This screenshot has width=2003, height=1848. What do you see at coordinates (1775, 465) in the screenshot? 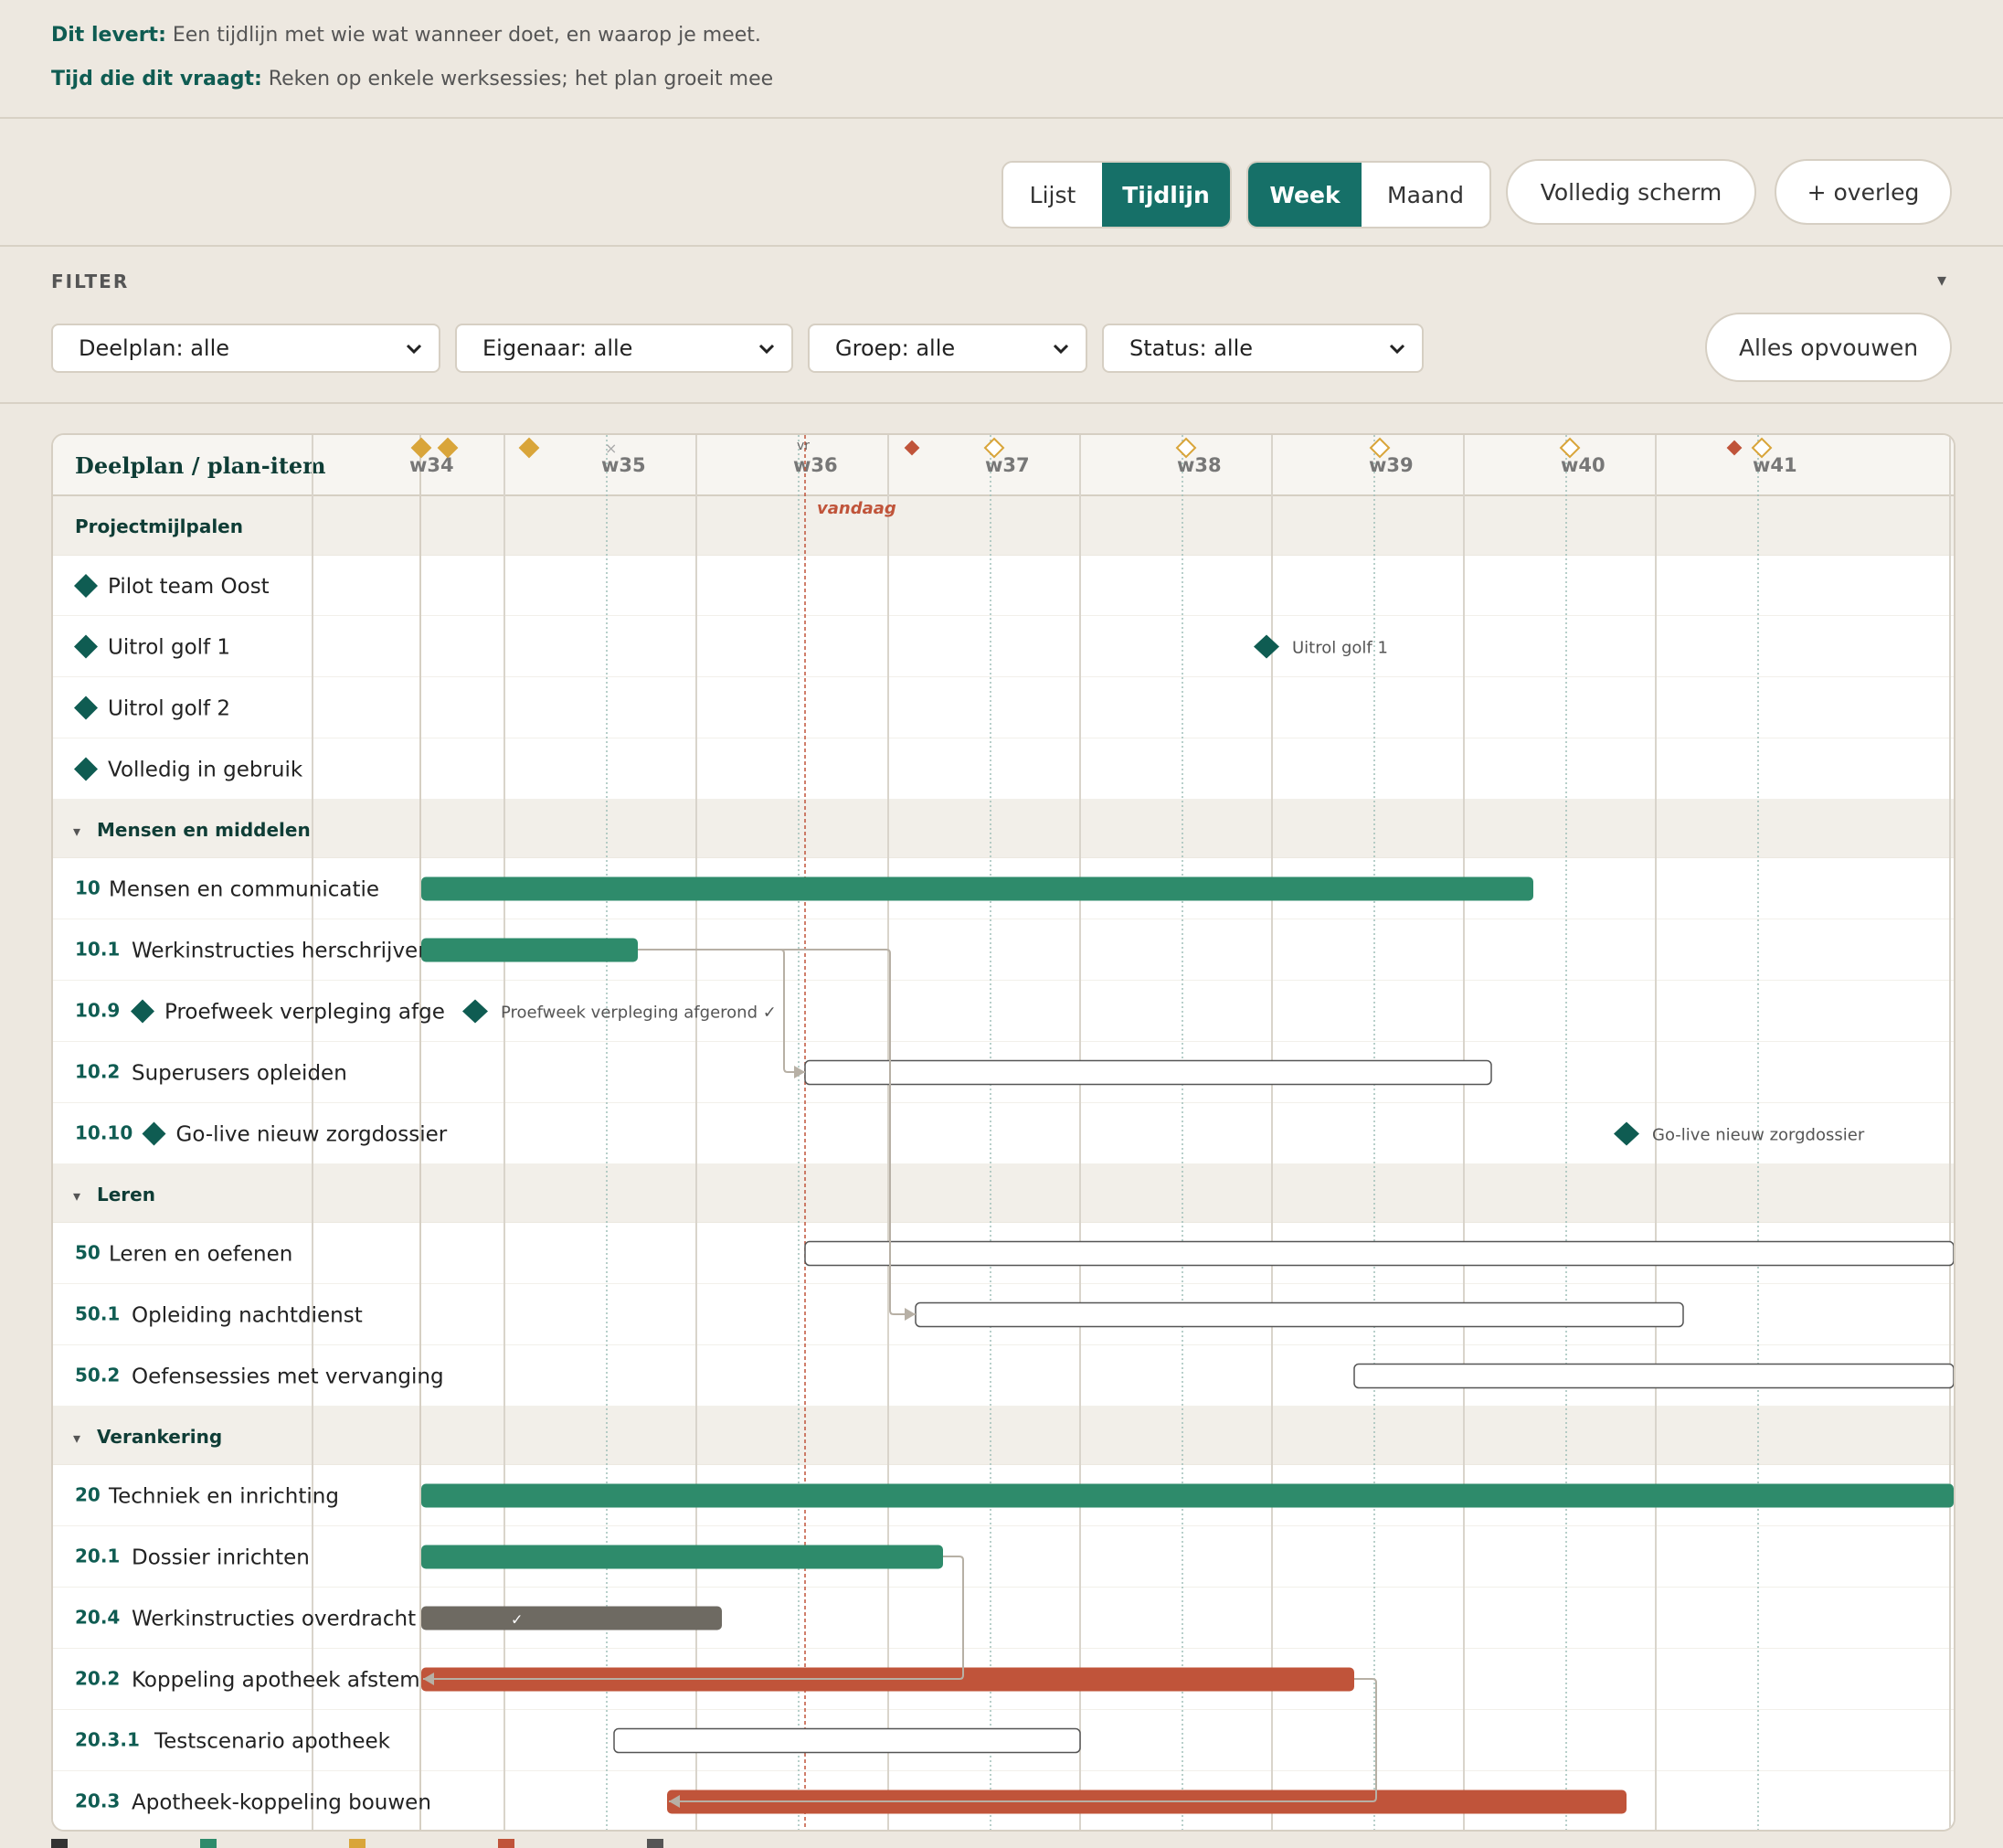
I see `week-label: w41` at bounding box center [1775, 465].